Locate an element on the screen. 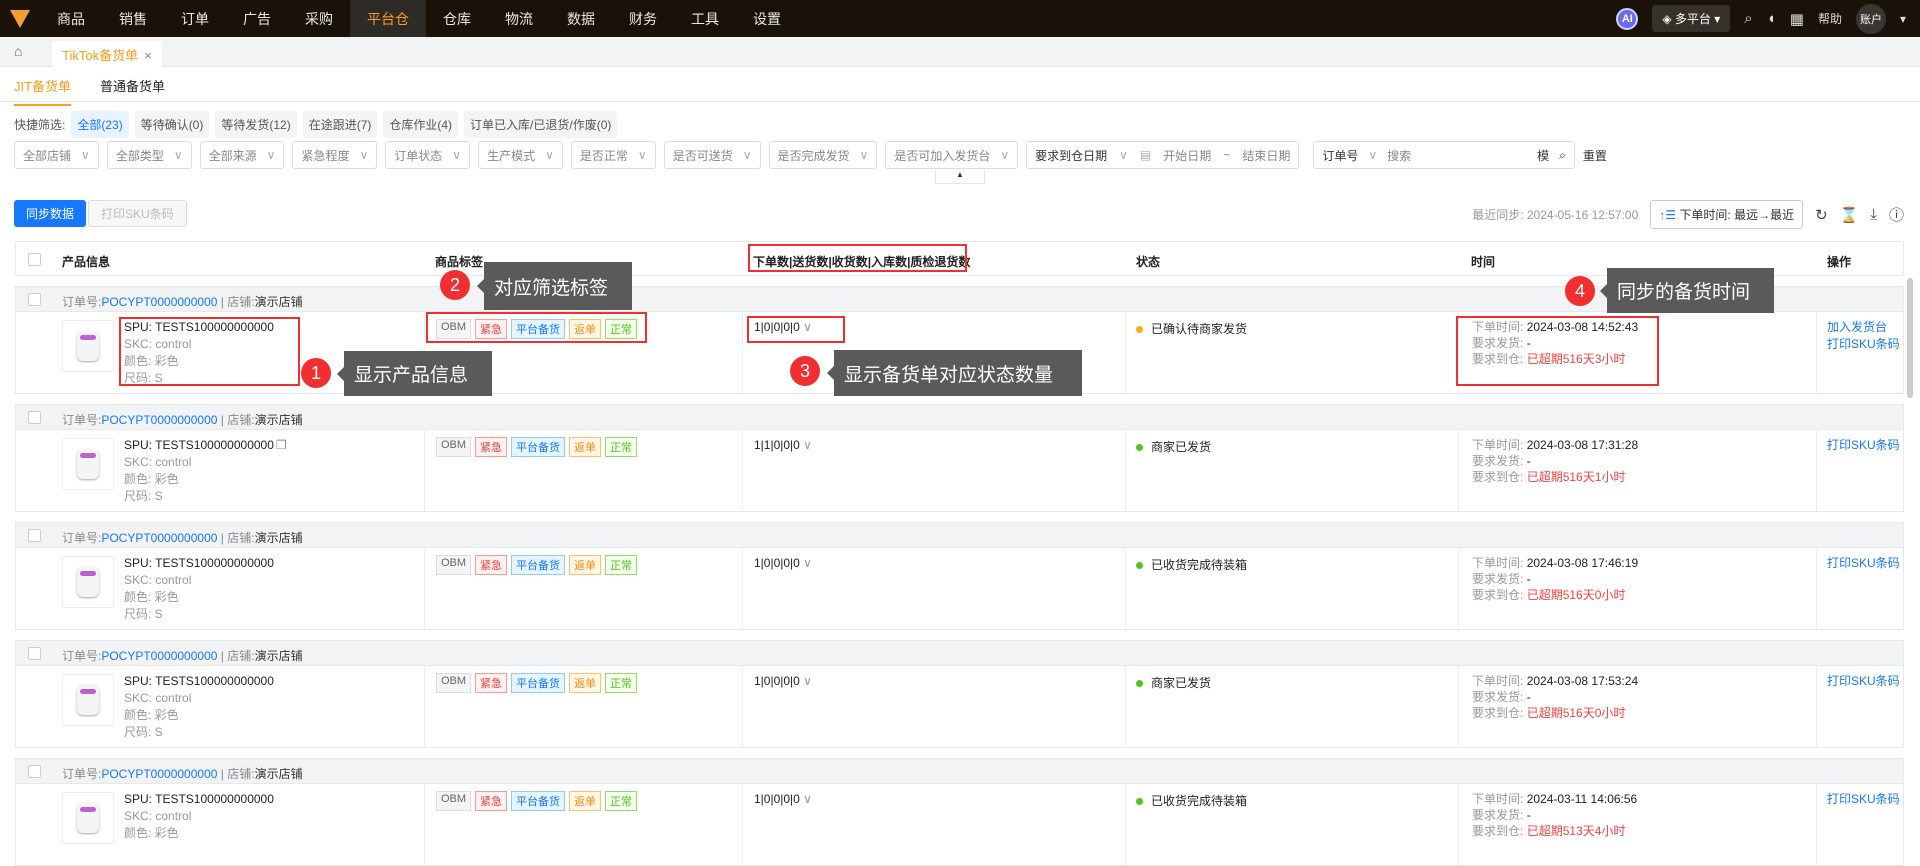 This screenshot has height=866, width=1920. action-link: 加入发货台 is located at coordinates (1863, 327).